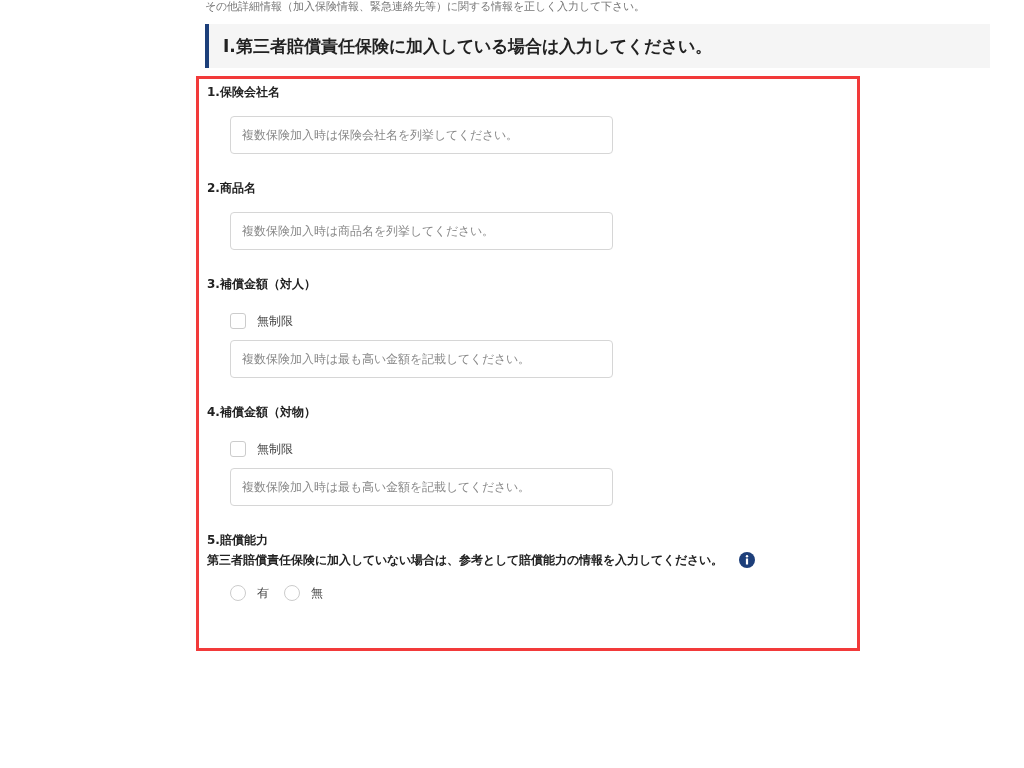  What do you see at coordinates (263, 593) in the screenshot?
I see `radio-label: 有` at bounding box center [263, 593].